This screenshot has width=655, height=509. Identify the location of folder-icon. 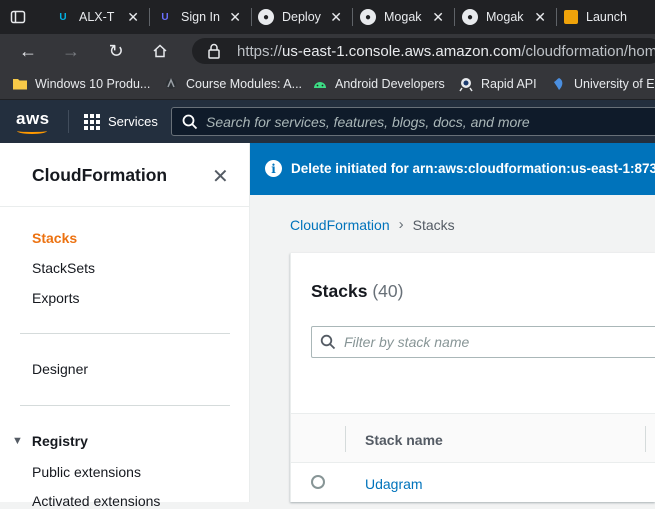
(20, 84).